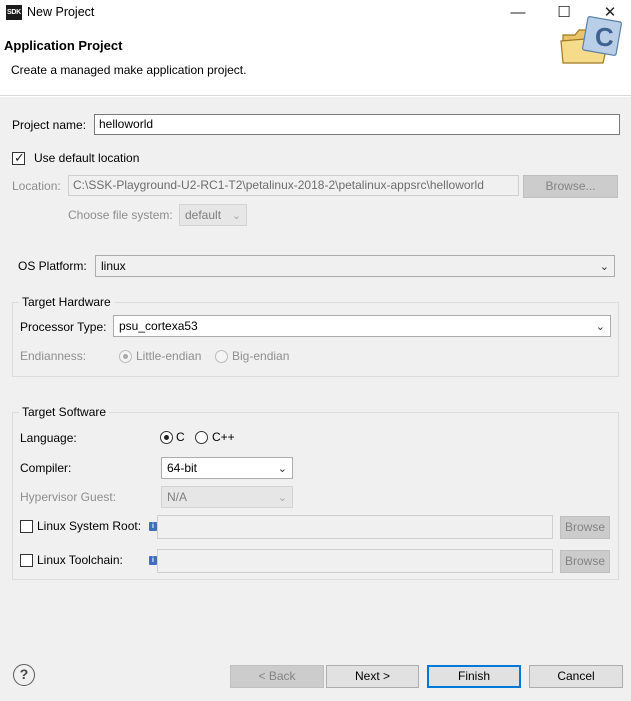 The image size is (631, 701). Describe the element at coordinates (604, 37) in the screenshot. I see `svg-text: C` at that location.